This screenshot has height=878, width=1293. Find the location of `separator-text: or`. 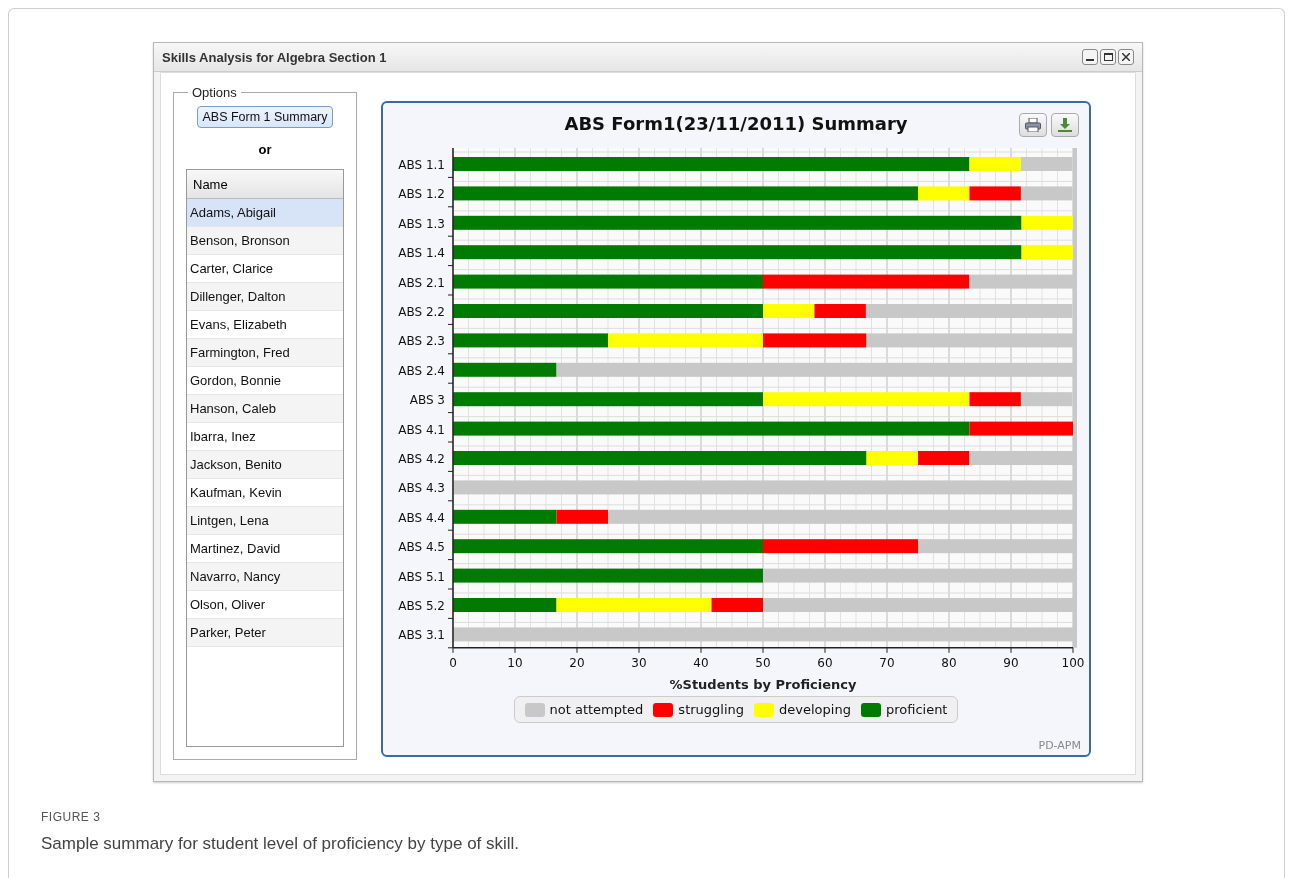

separator-text: or is located at coordinates (265, 149).